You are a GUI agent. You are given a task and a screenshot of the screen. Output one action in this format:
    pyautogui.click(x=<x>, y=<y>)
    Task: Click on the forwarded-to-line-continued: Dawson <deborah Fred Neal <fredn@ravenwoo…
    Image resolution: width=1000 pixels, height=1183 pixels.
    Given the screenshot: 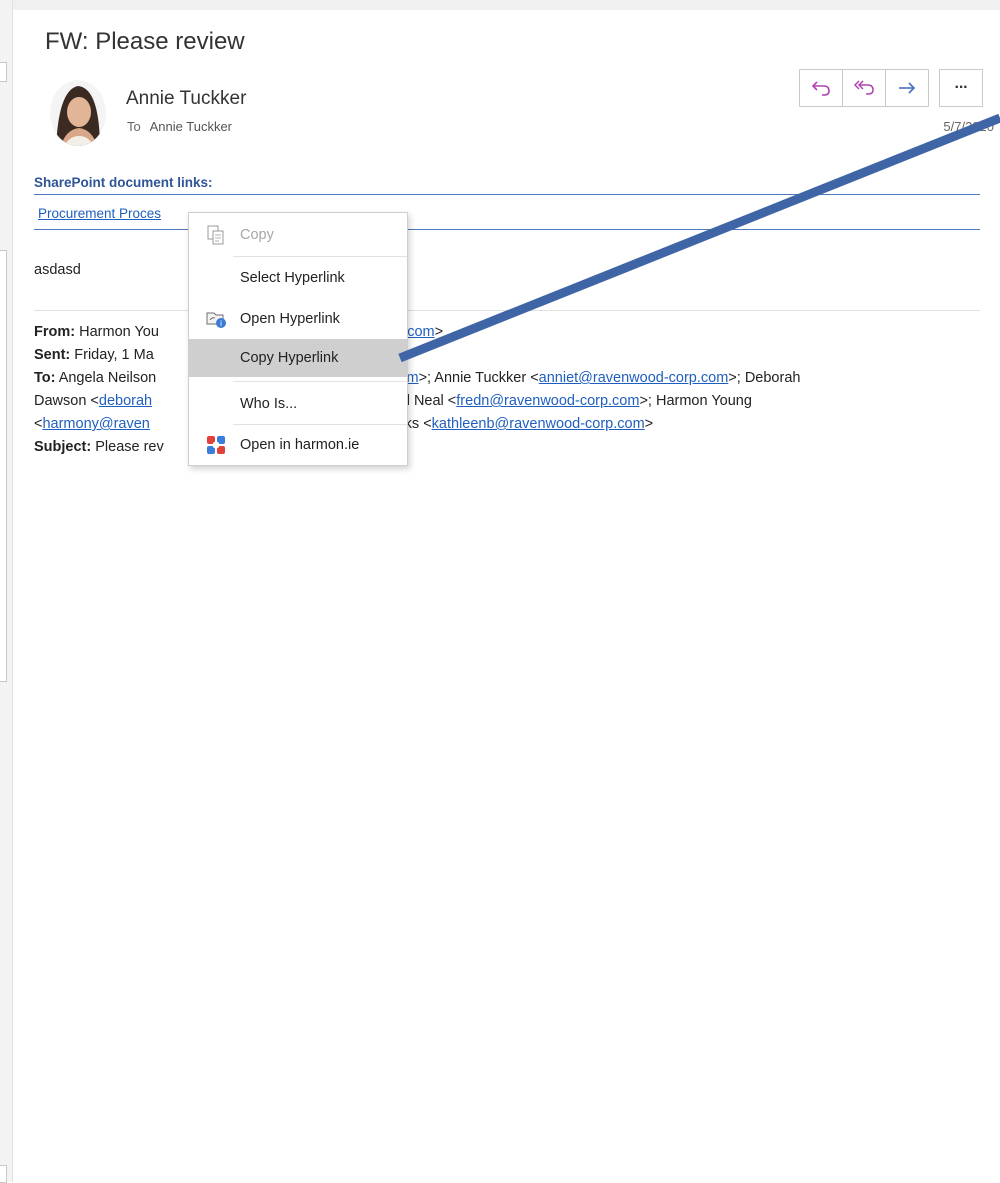 What is the action you would take?
    pyautogui.click(x=393, y=401)
    